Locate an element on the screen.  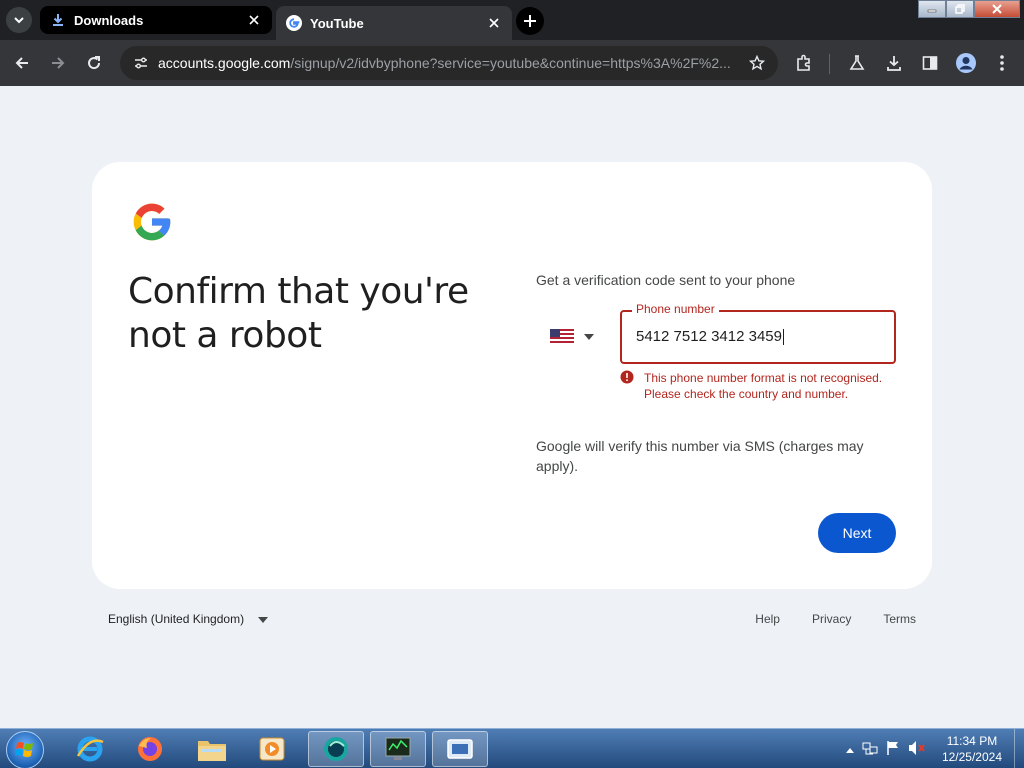
windows-taskbar: 11:34 PM 12/25/2024 is located at coordinates (512, 748).